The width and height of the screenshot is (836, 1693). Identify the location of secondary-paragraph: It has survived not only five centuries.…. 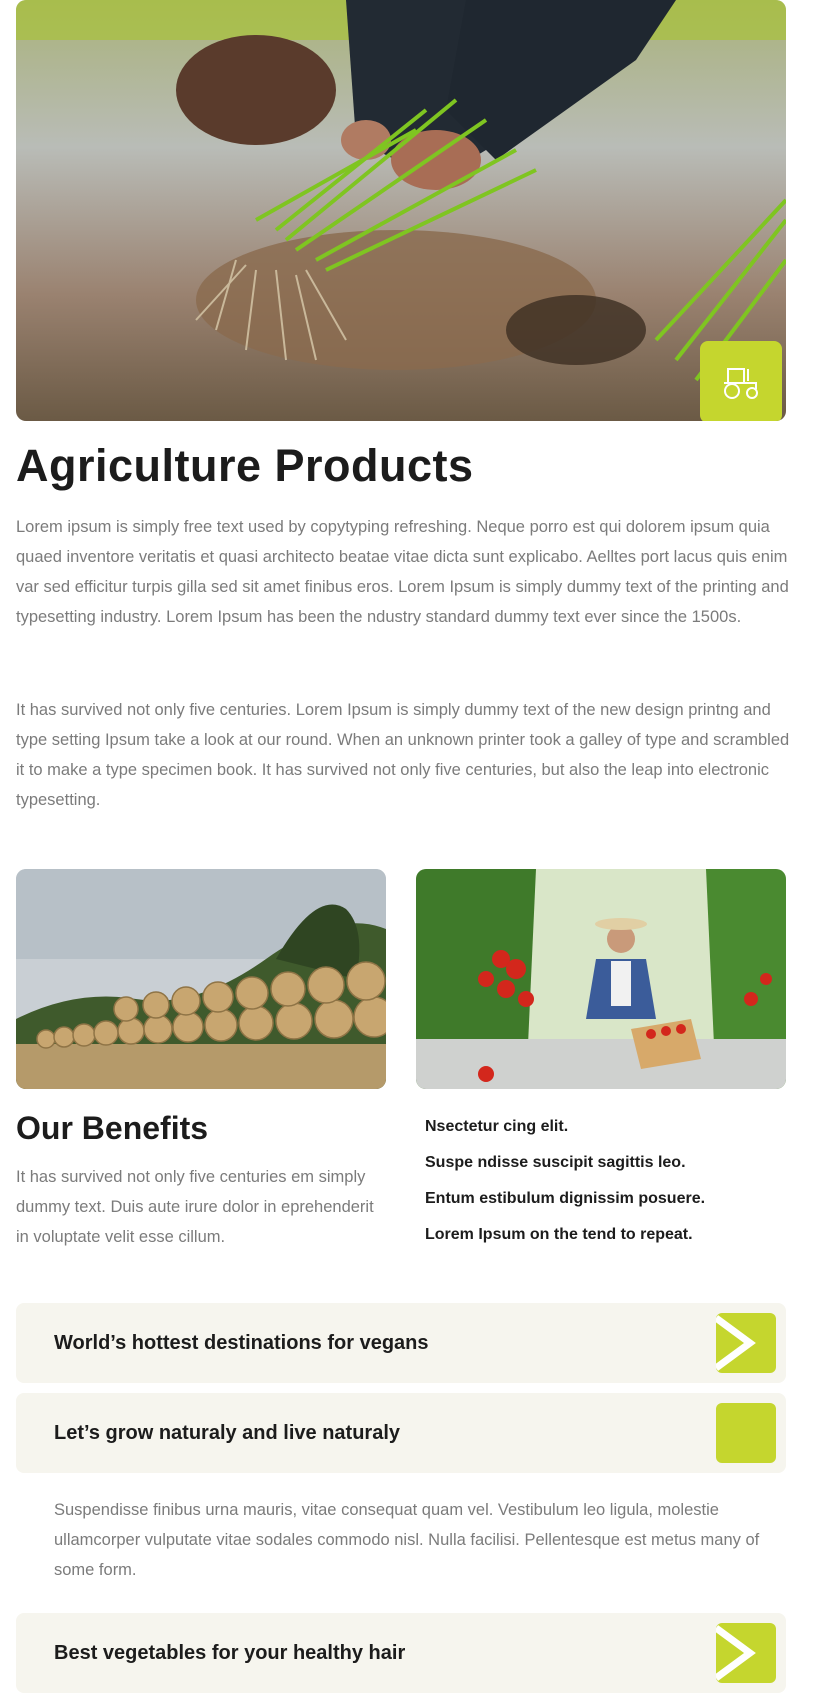
(403, 755).